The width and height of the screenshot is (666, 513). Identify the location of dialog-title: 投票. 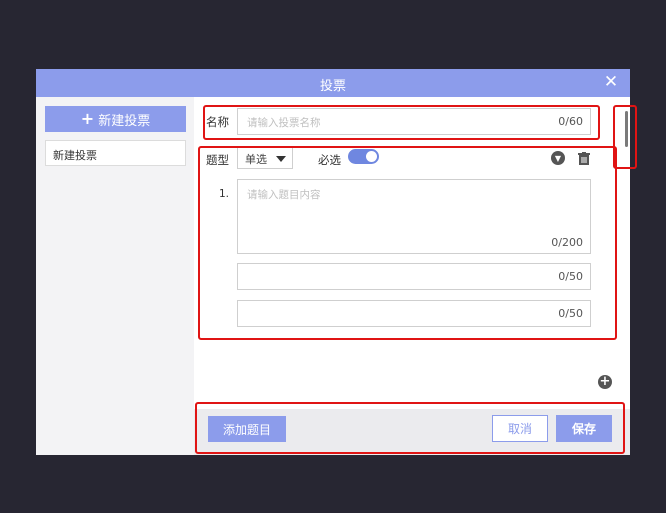
(332, 86).